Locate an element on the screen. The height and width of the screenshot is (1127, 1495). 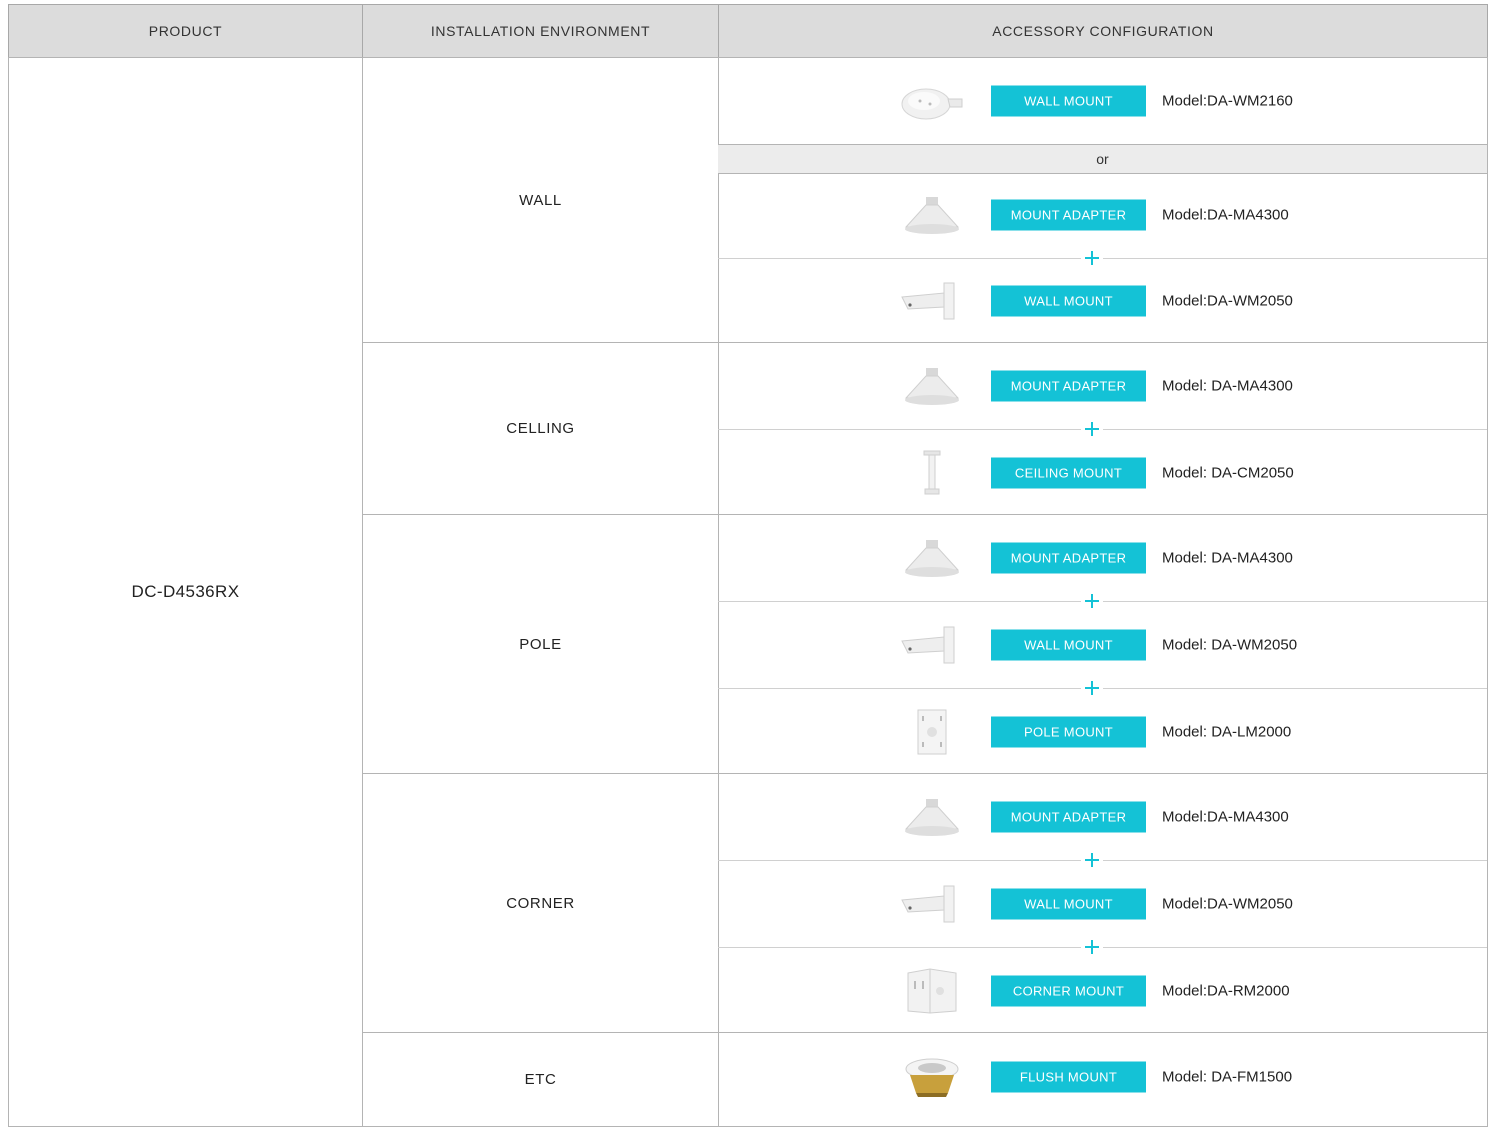
flush-mount-icon is located at coordinates (932, 1077).